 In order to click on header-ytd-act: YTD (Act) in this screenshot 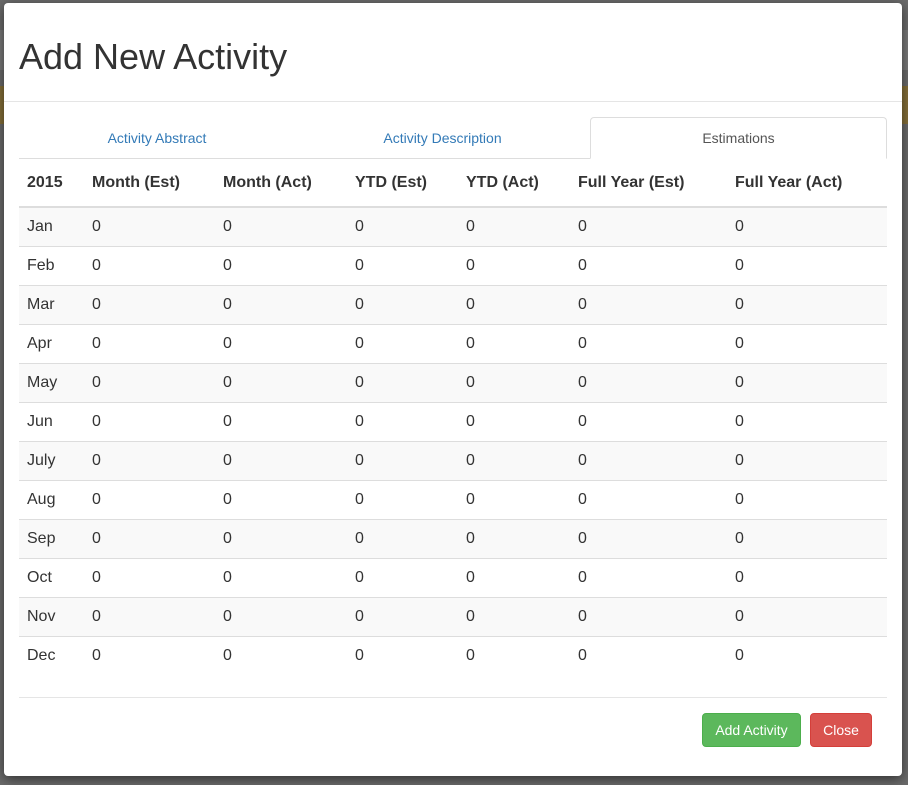, I will do `click(514, 183)`.